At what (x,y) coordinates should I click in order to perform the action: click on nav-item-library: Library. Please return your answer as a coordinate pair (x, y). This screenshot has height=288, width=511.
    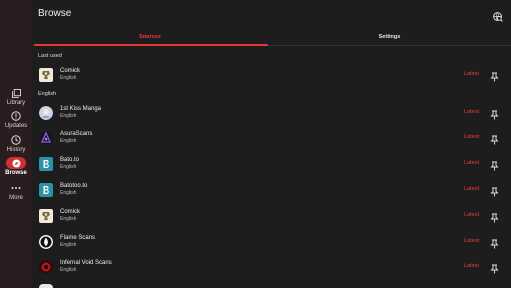
    Looking at the image, I should click on (16, 96).